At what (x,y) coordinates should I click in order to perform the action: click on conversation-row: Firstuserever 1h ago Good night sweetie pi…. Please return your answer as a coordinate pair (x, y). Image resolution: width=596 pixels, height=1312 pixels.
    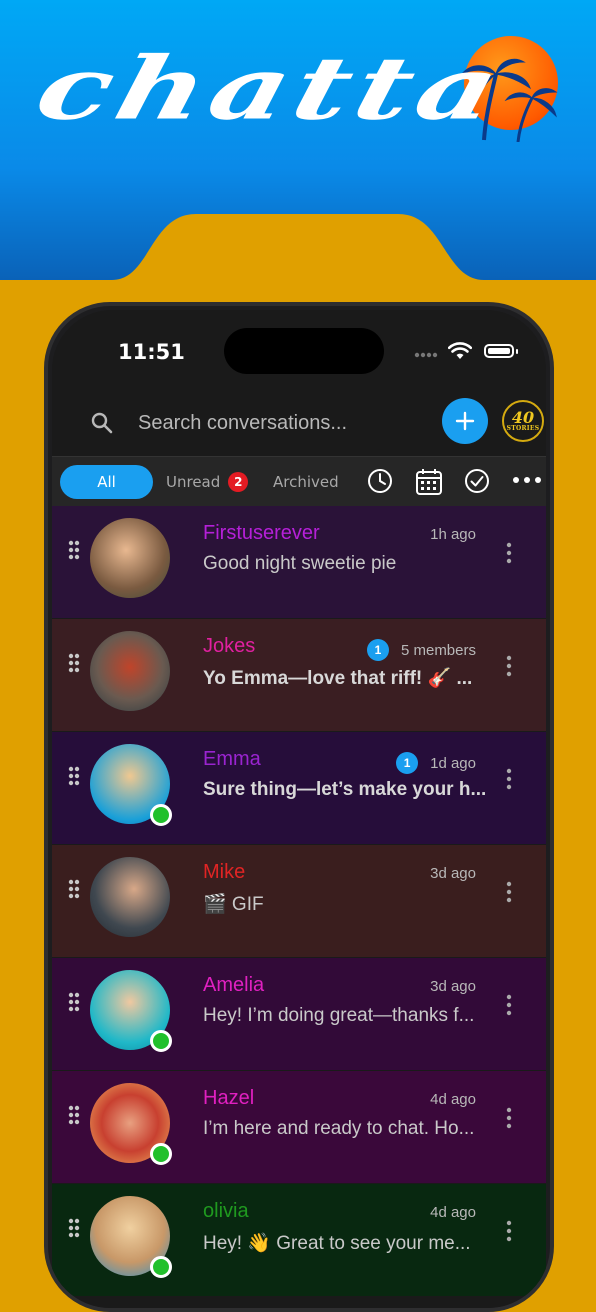
    Looking at the image, I should click on (299, 562).